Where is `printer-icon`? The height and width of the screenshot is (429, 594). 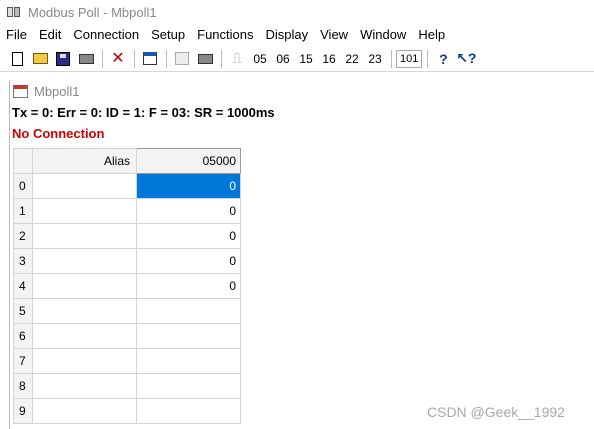
printer-icon is located at coordinates (86, 58).